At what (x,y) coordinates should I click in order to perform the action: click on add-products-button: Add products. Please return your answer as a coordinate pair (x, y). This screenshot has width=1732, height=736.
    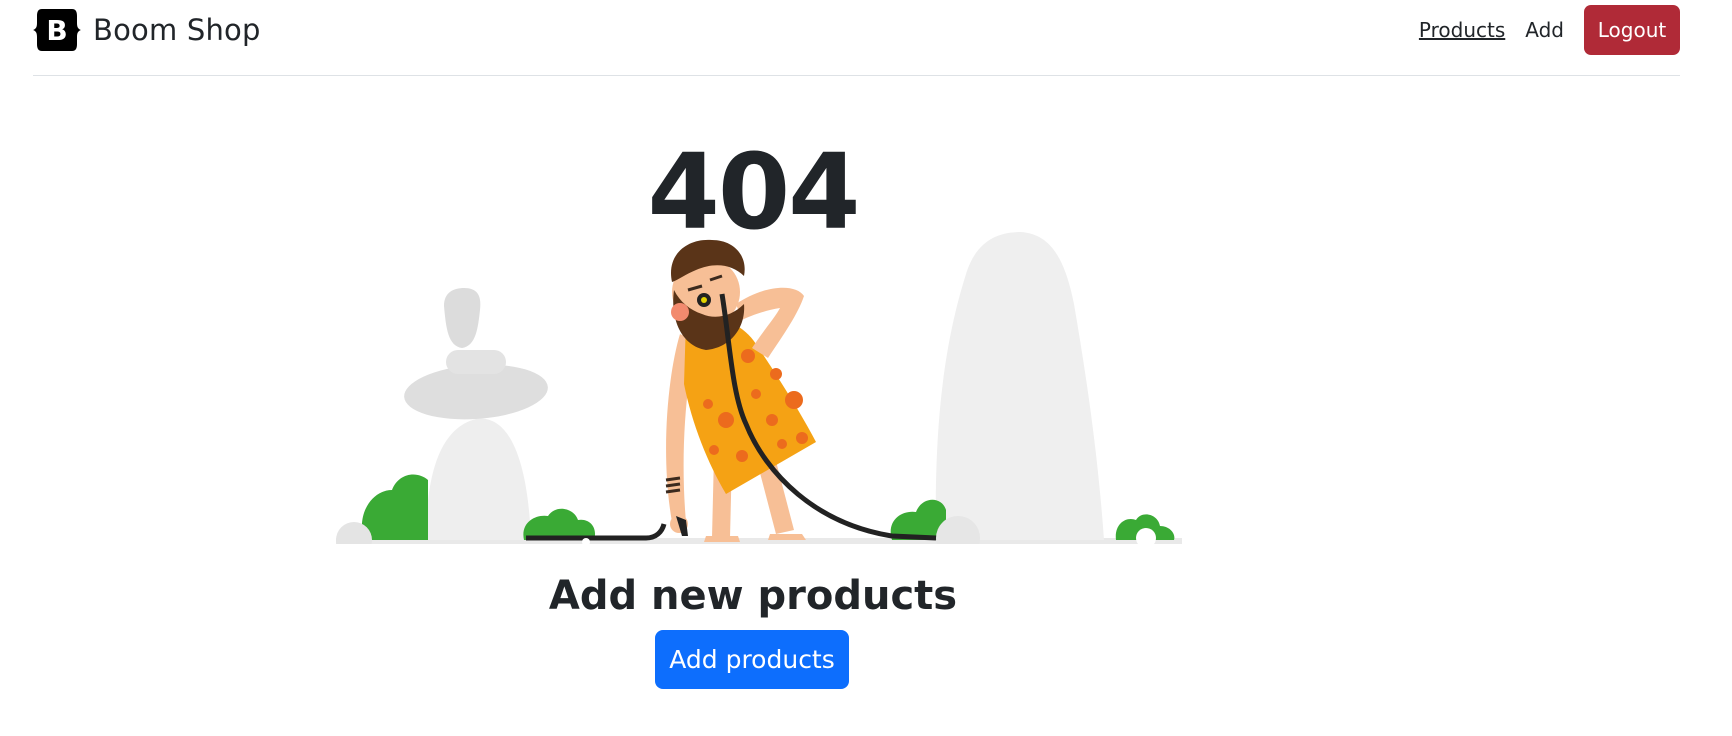
    Looking at the image, I should click on (752, 659).